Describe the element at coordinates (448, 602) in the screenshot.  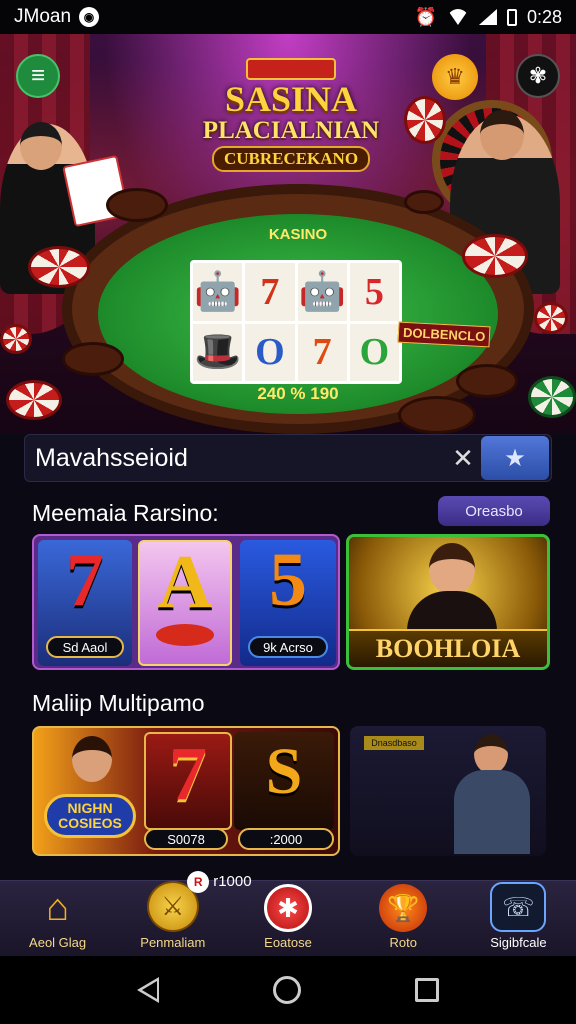
I see `live-game-card: BOOHLOIA` at that location.